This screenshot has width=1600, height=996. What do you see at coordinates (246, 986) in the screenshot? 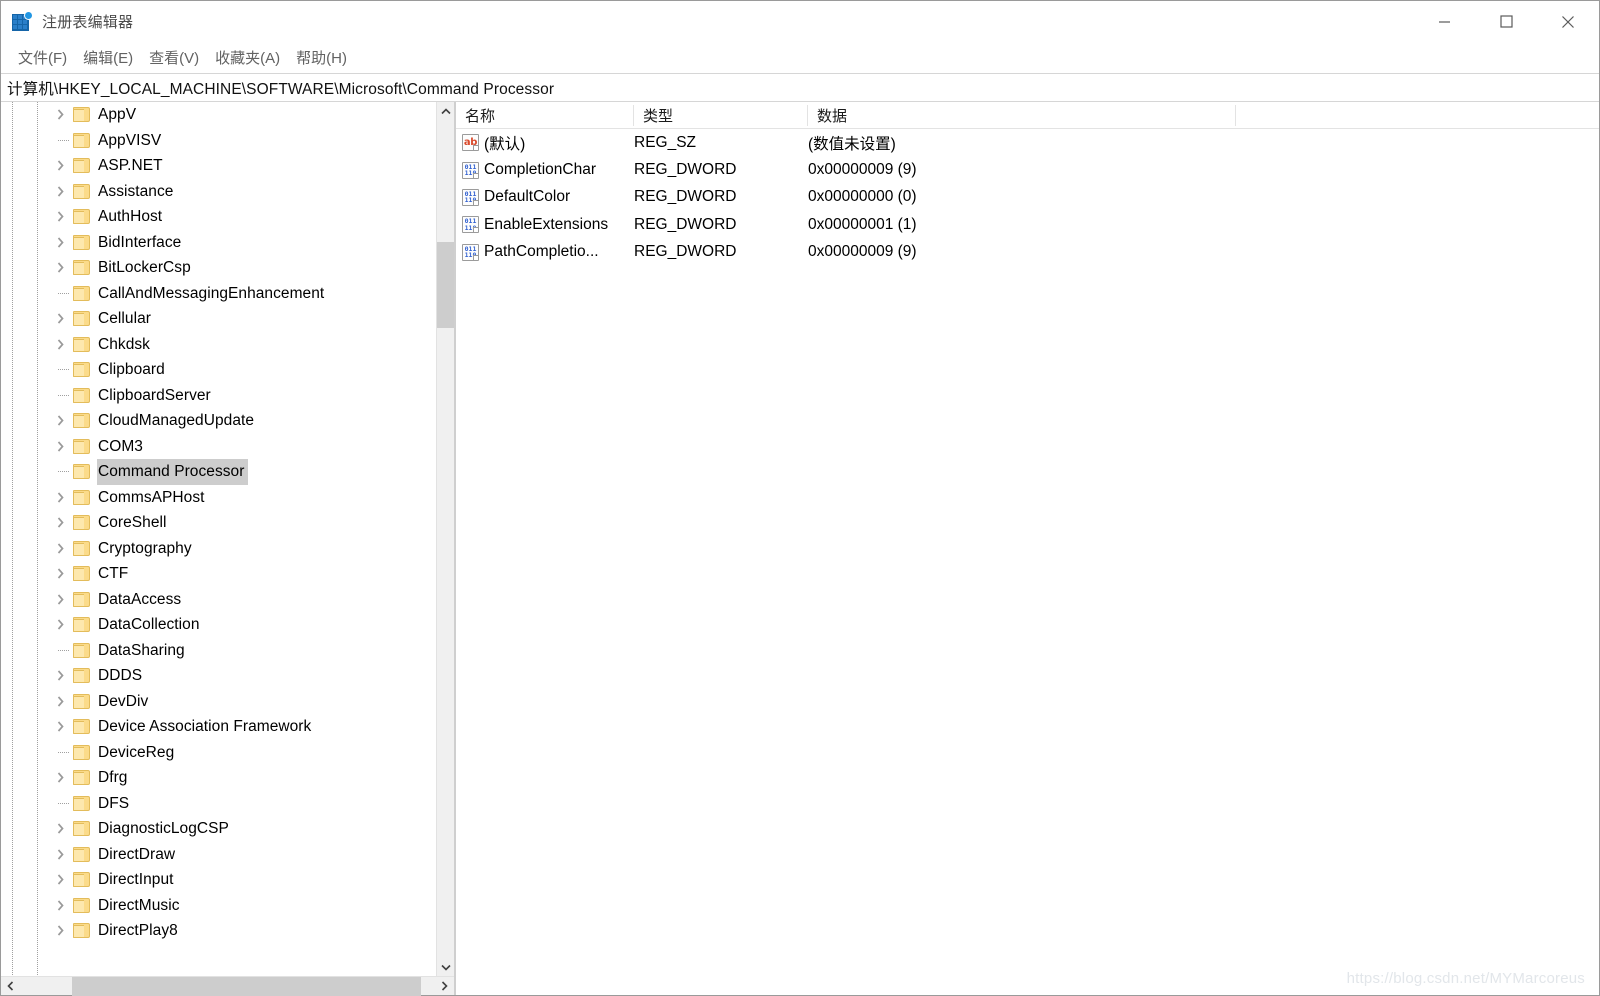
I see `tree-hscroll-thumb` at bounding box center [246, 986].